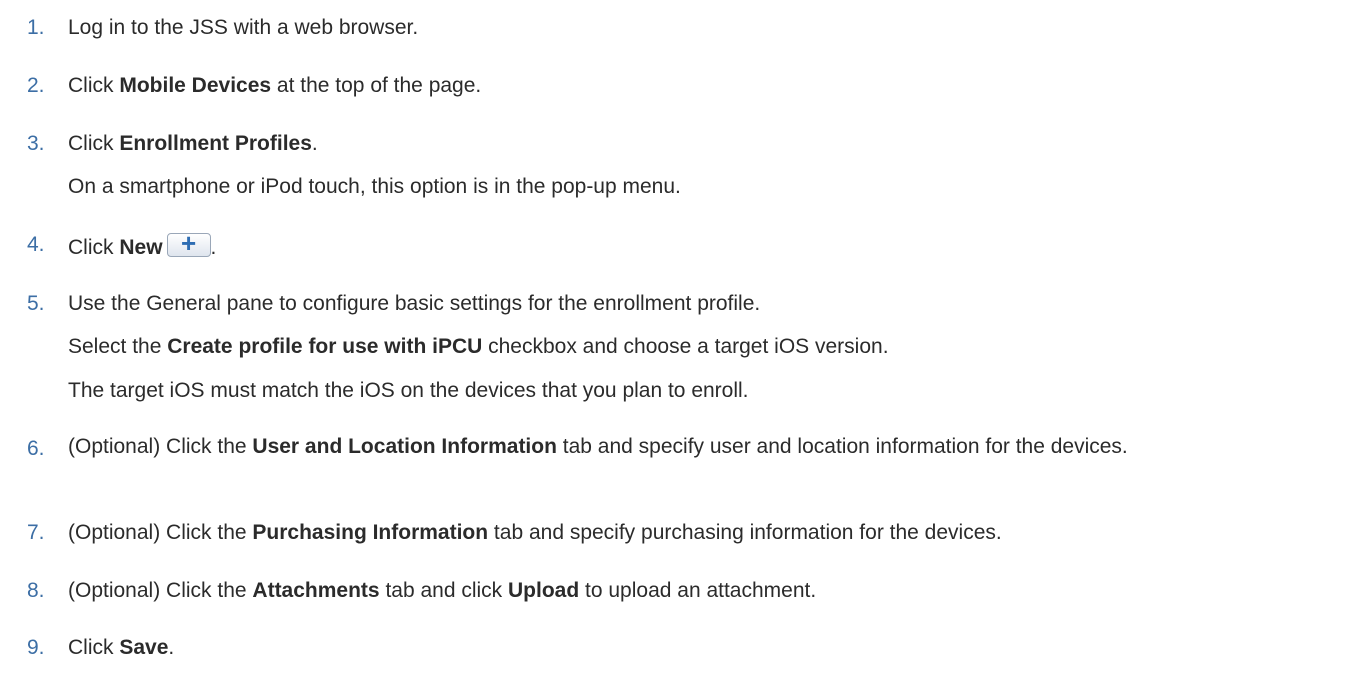 This screenshot has height=673, width=1356. What do you see at coordinates (325, 346) in the screenshot?
I see `ui-term: Create profile for use with iPCU` at bounding box center [325, 346].